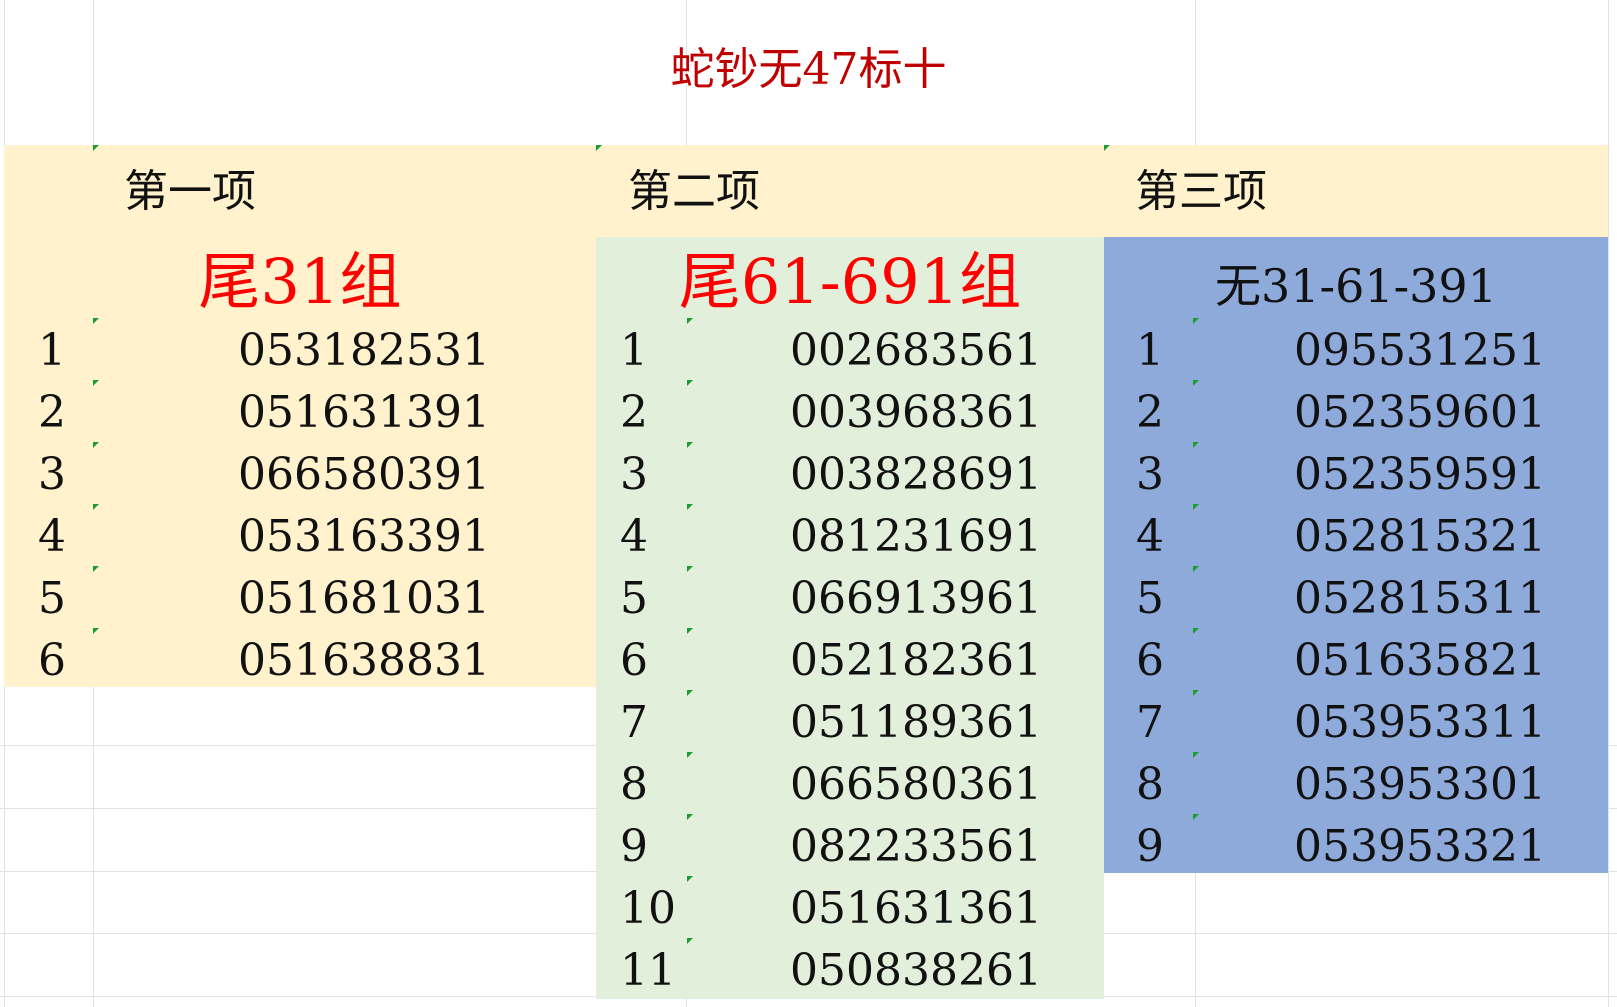 Image resolution: width=1617 pixels, height=1007 pixels. What do you see at coordinates (1356, 286) in the screenshot?
I see `group-3-title: 无31-61-391` at bounding box center [1356, 286].